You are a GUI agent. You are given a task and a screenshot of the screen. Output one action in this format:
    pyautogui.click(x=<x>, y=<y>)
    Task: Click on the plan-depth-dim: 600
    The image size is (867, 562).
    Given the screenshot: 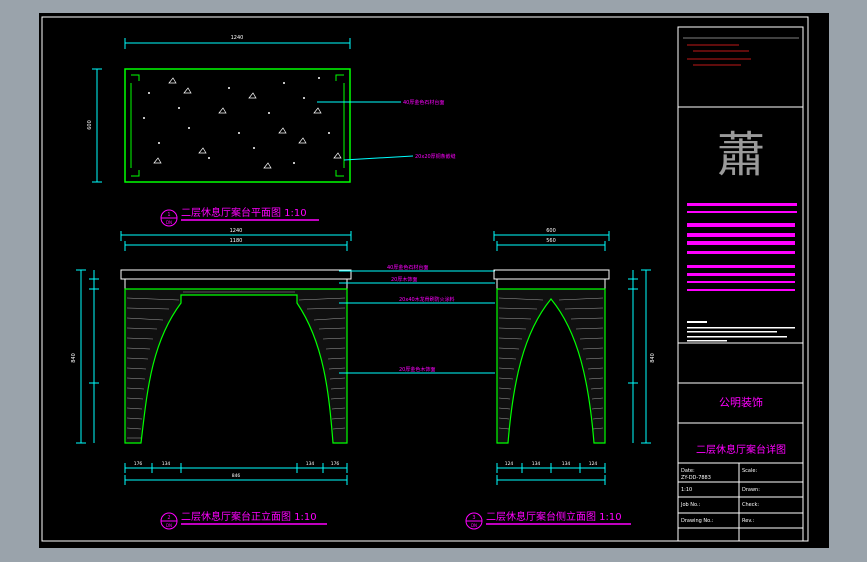 What is the action you would take?
    pyautogui.click(x=90, y=125)
    